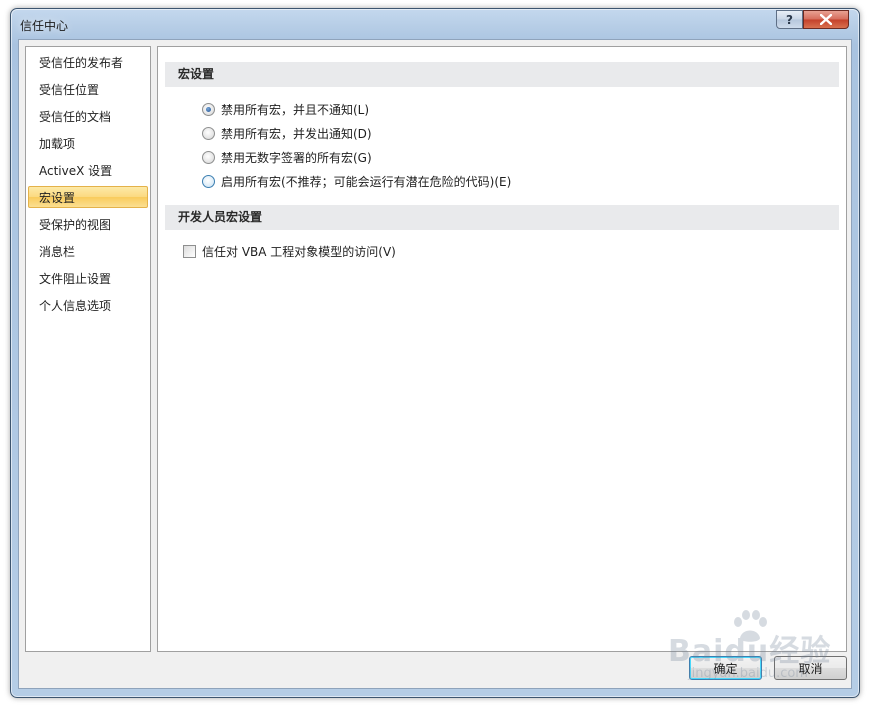  What do you see at coordinates (44, 26) in the screenshot?
I see `window-title: 信任中心` at bounding box center [44, 26].